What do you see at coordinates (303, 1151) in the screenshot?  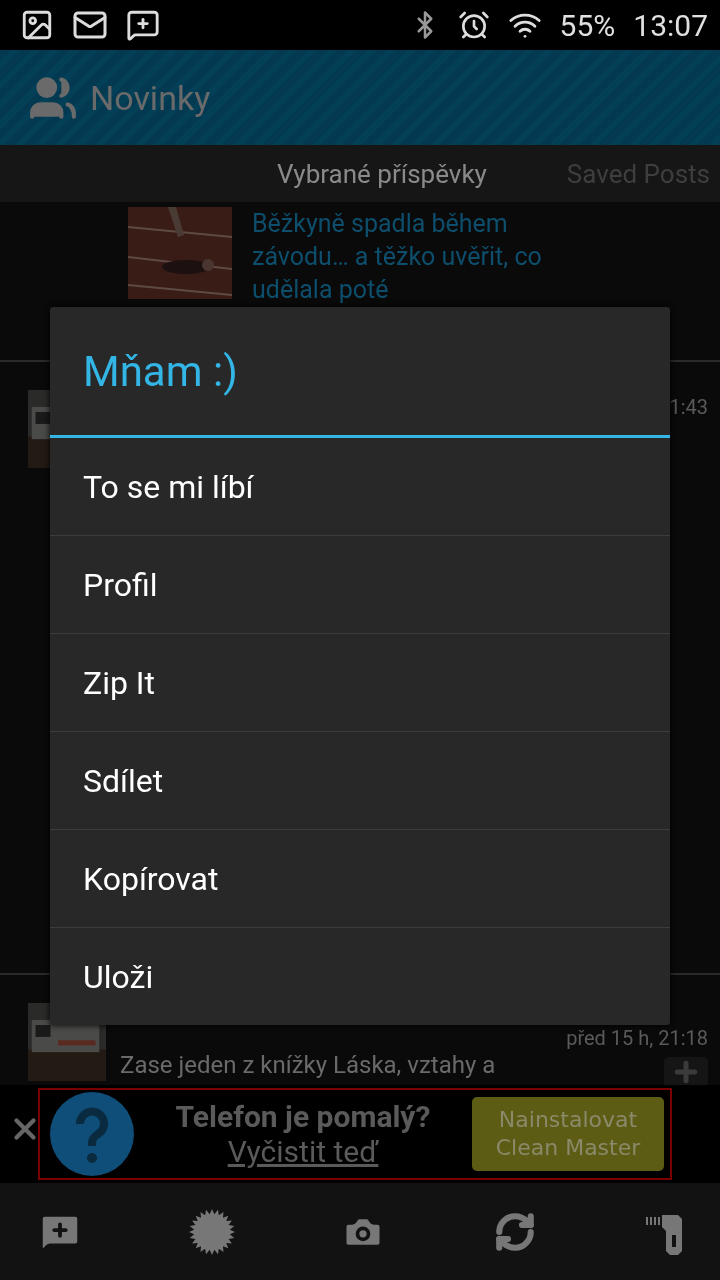 I see `ad-link: Vyčistit teď` at bounding box center [303, 1151].